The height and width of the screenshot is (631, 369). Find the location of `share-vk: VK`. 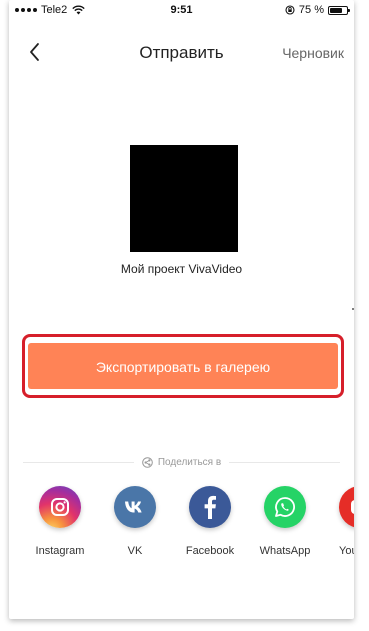

share-vk: VK is located at coordinates (135, 521).